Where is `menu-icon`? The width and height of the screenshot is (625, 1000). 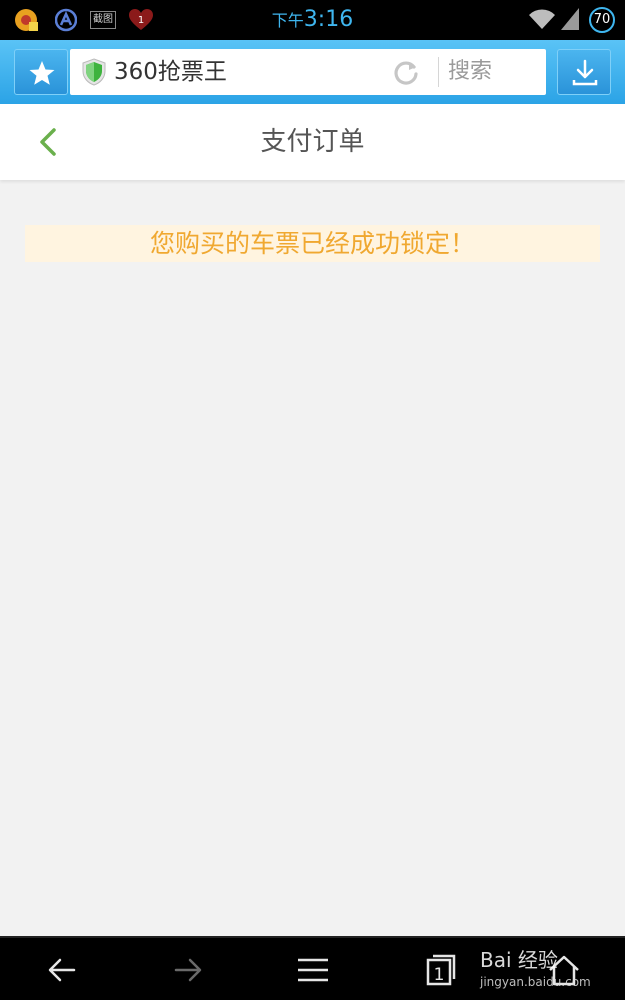
menu-icon is located at coordinates (313, 970).